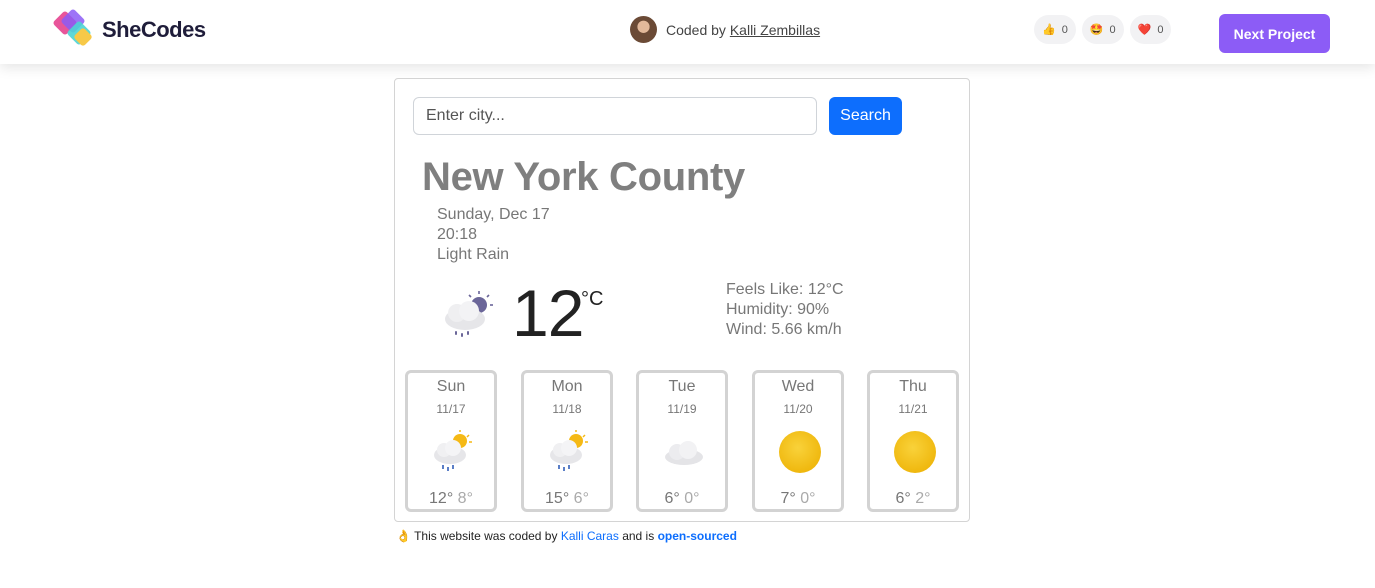  I want to click on shecodes-logo: SheCodes, so click(129, 30).